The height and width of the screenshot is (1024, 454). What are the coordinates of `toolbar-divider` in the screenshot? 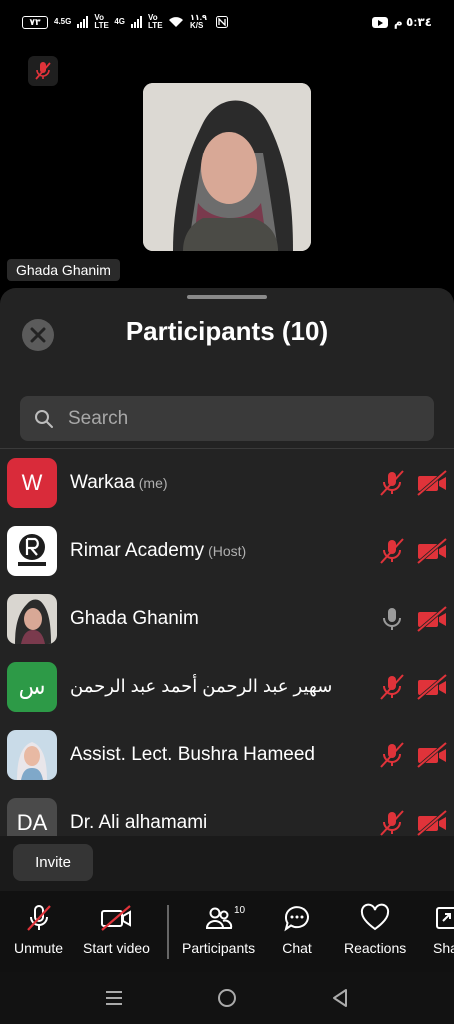 It's located at (168, 932).